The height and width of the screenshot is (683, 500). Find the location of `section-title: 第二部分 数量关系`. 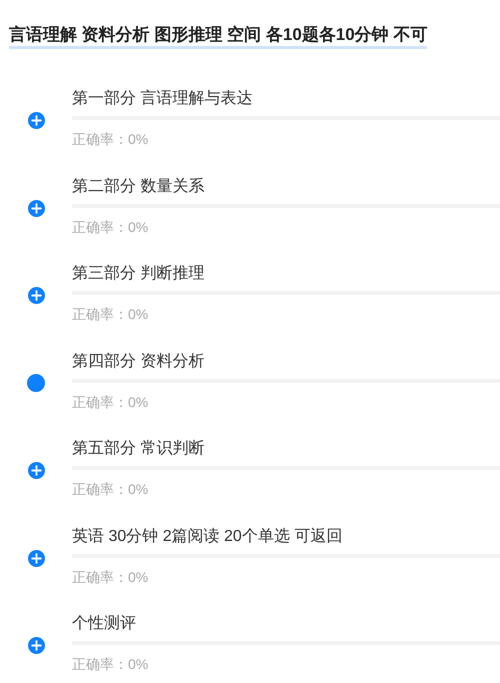

section-title: 第二部分 数量关系 is located at coordinates (286, 187).